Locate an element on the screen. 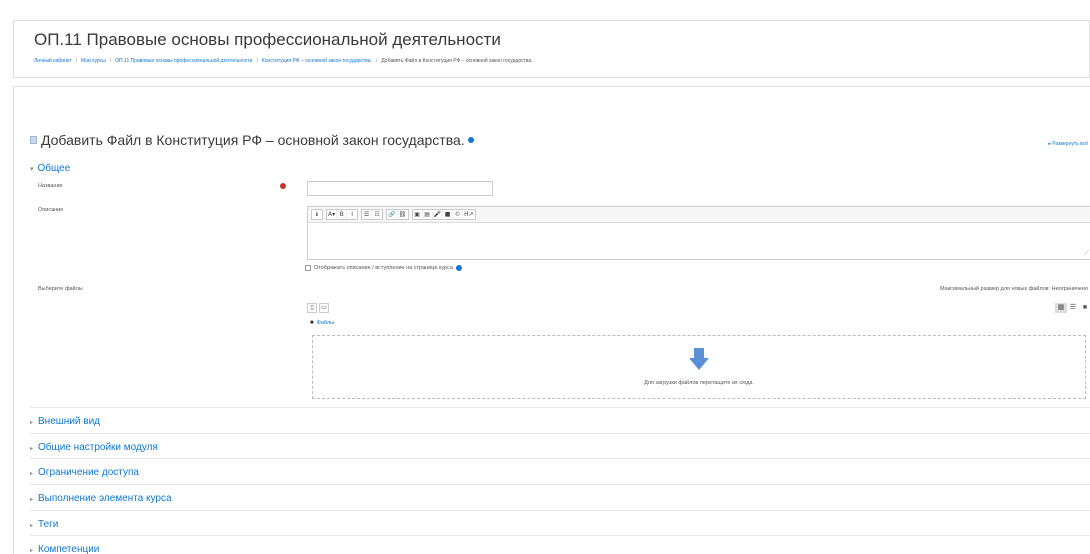  ordered-list-icon: ☷ is located at coordinates (377, 214).